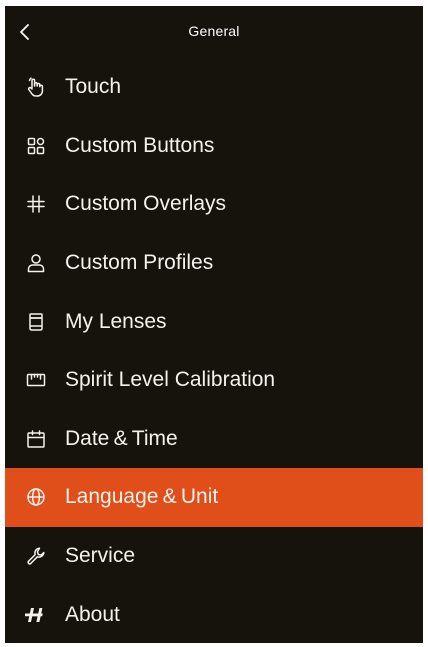 This screenshot has width=428, height=647. I want to click on menu-item-my-lenses: My Lenses, so click(214, 321).